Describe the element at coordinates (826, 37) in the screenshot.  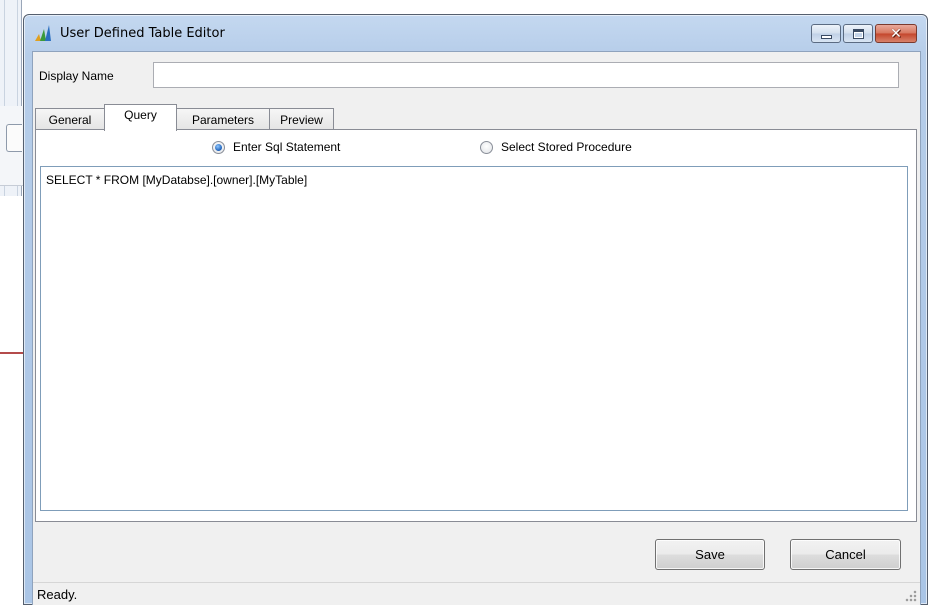
I see `minimize-icon` at that location.